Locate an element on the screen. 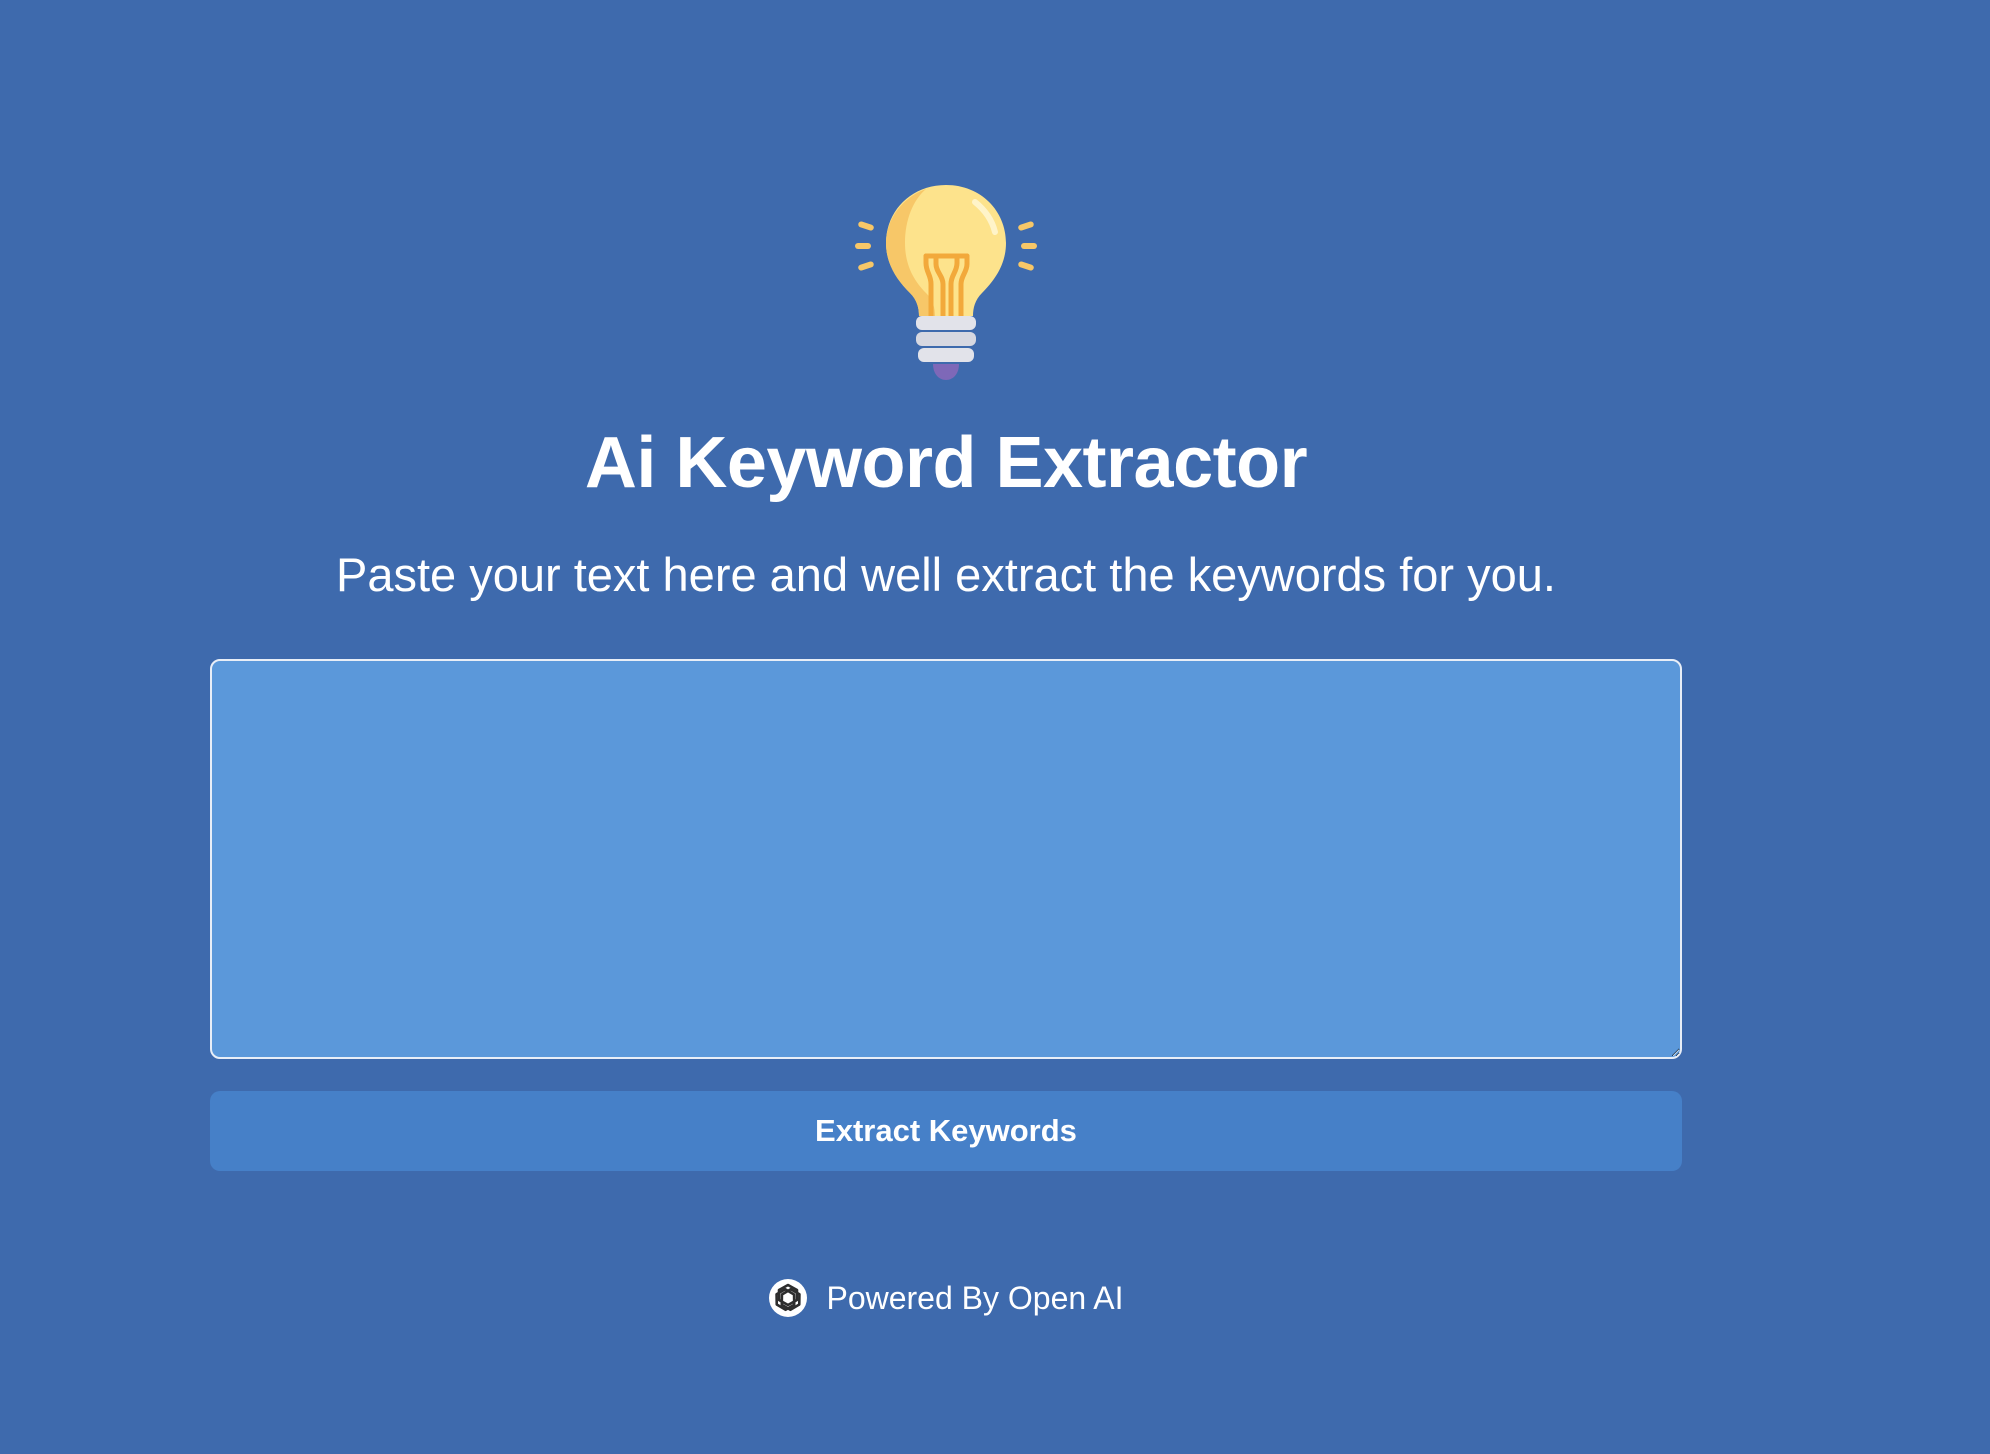 Image resolution: width=1990 pixels, height=1454 pixels. powered-by-footer: Powered By Open AI is located at coordinates (946, 1298).